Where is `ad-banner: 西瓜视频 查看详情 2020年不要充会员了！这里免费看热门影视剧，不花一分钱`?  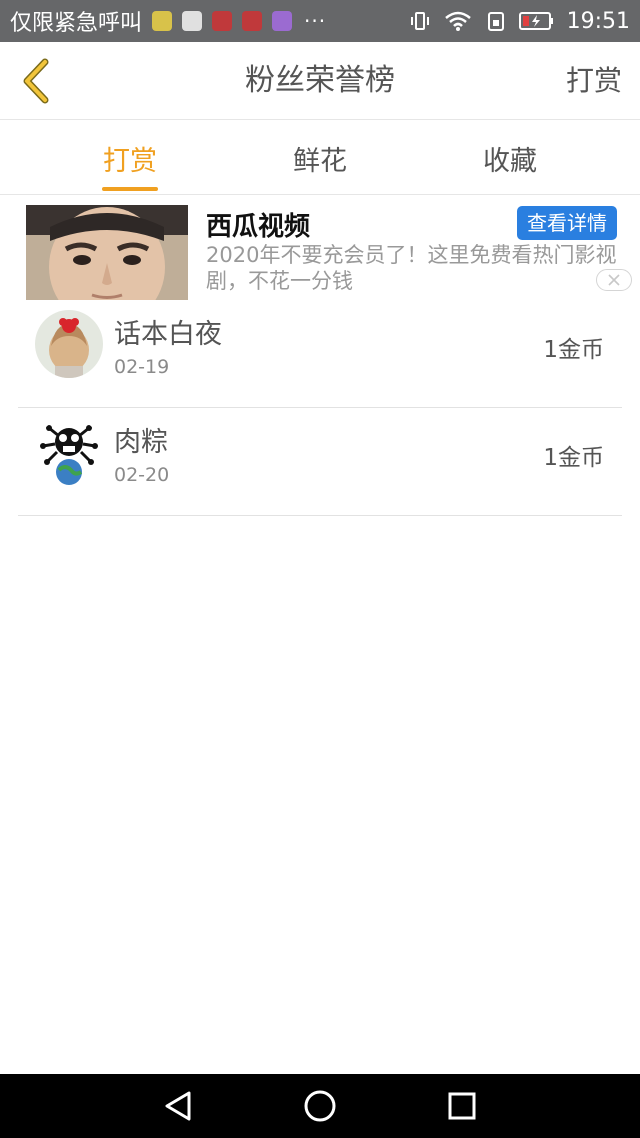 ad-banner: 西瓜视频 查看详情 2020年不要充会员了！这里免费看热门影视剧，不花一分钱 is located at coordinates (320, 248).